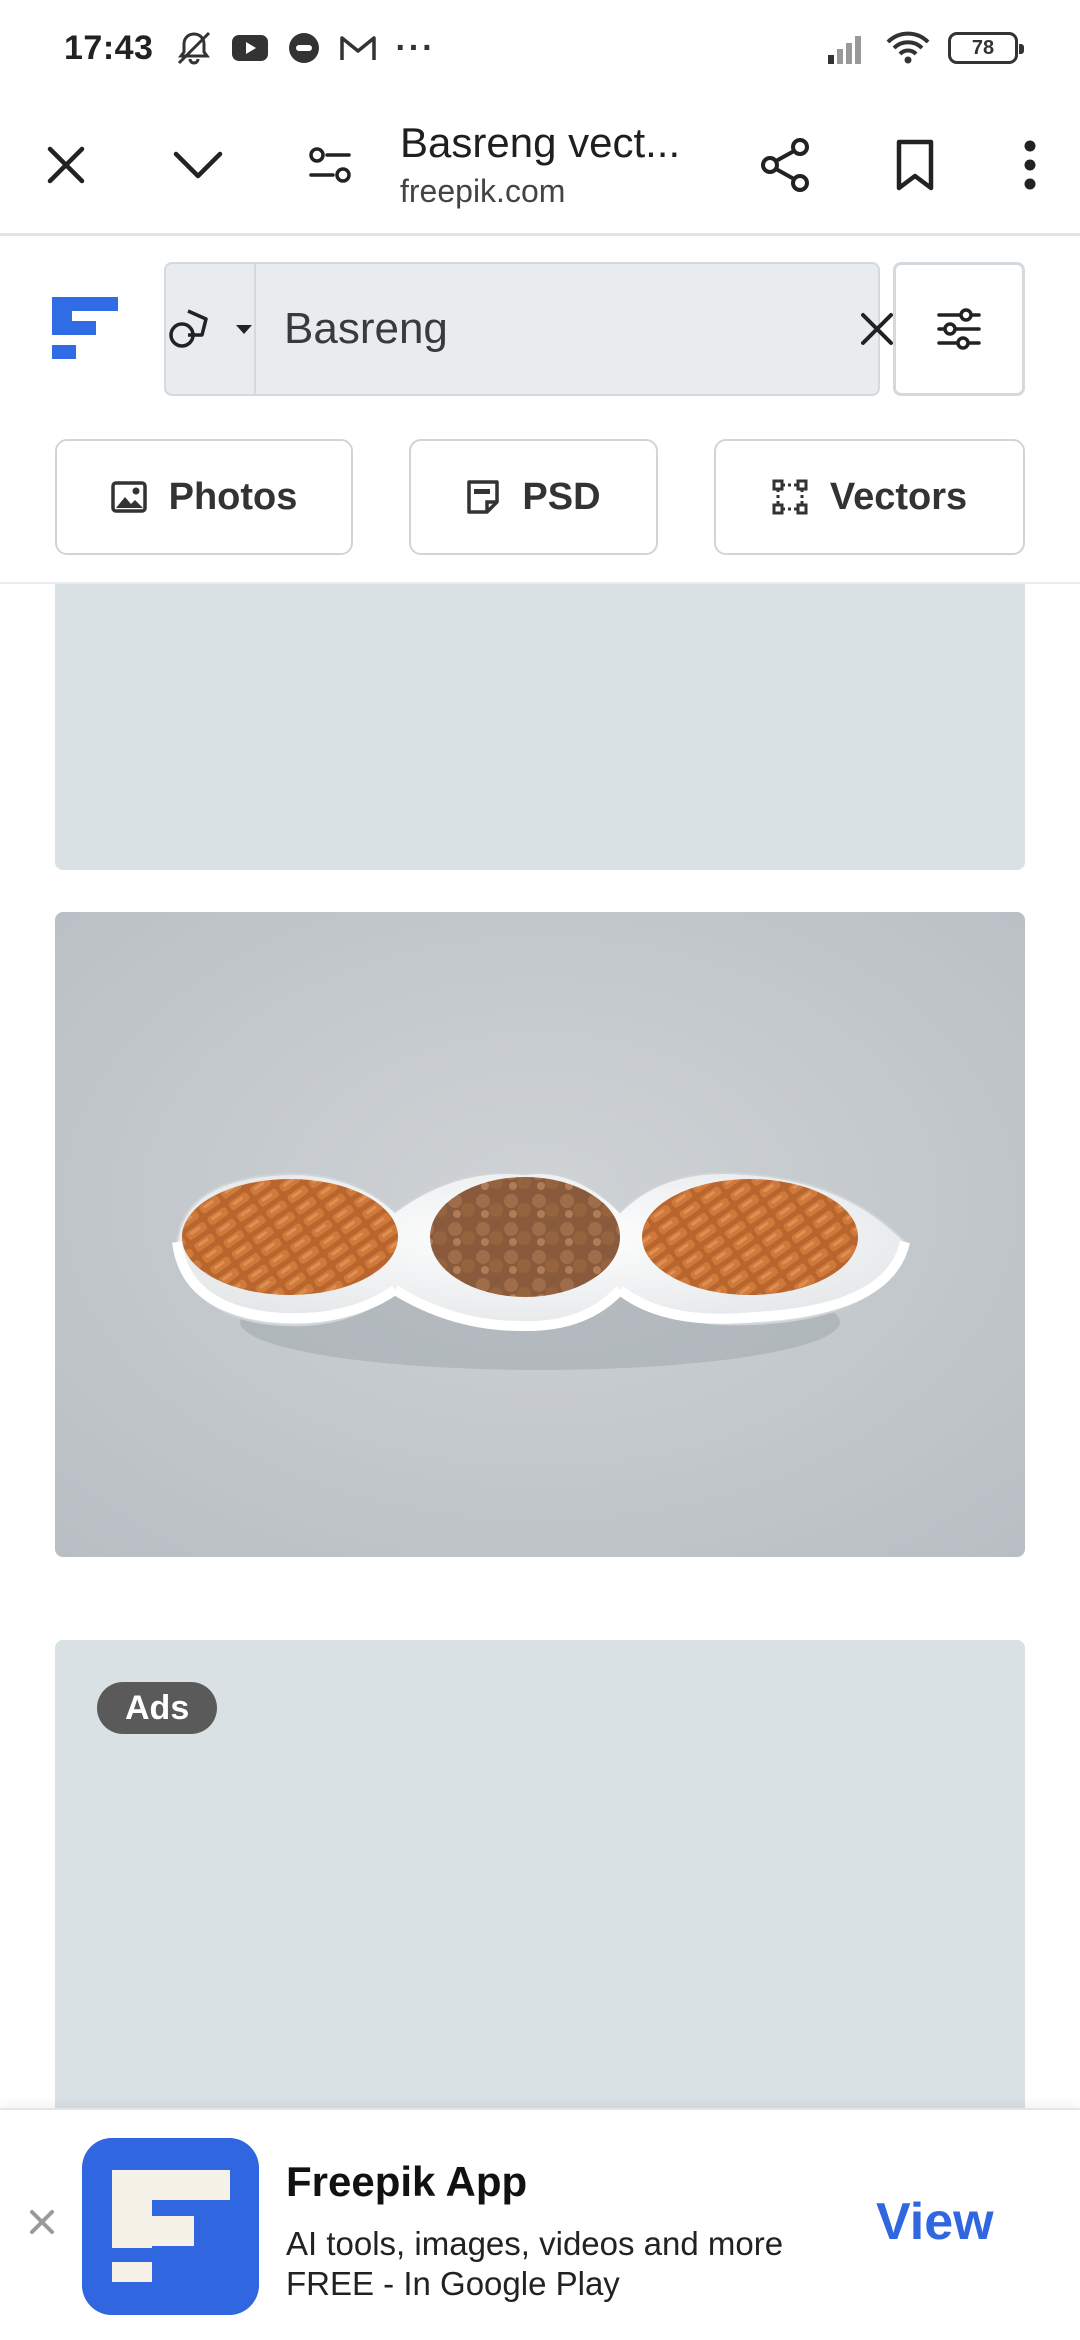 This screenshot has height=2340, width=1080. Describe the element at coordinates (983, 47) in the screenshot. I see `battery-level: 78` at that location.